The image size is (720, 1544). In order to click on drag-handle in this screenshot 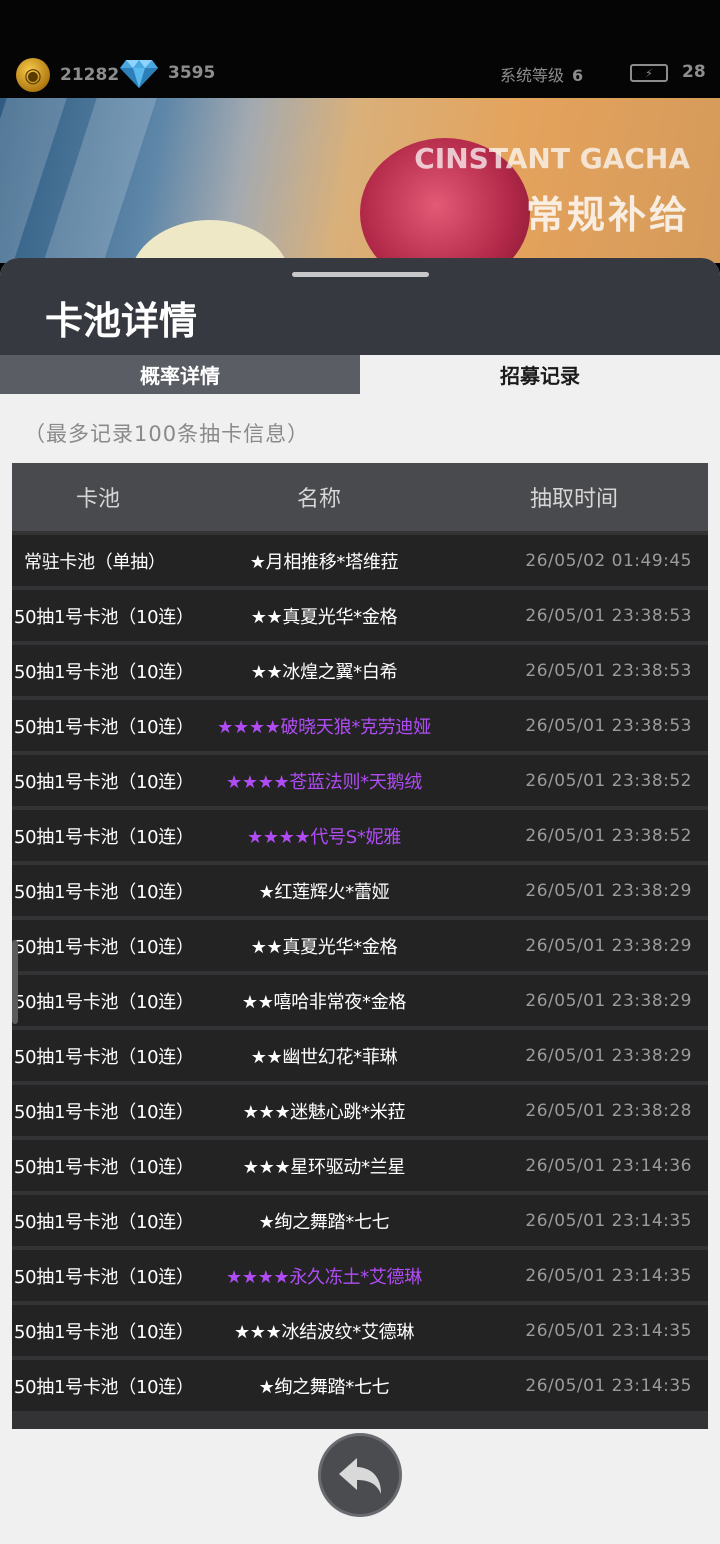, I will do `click(360, 274)`.